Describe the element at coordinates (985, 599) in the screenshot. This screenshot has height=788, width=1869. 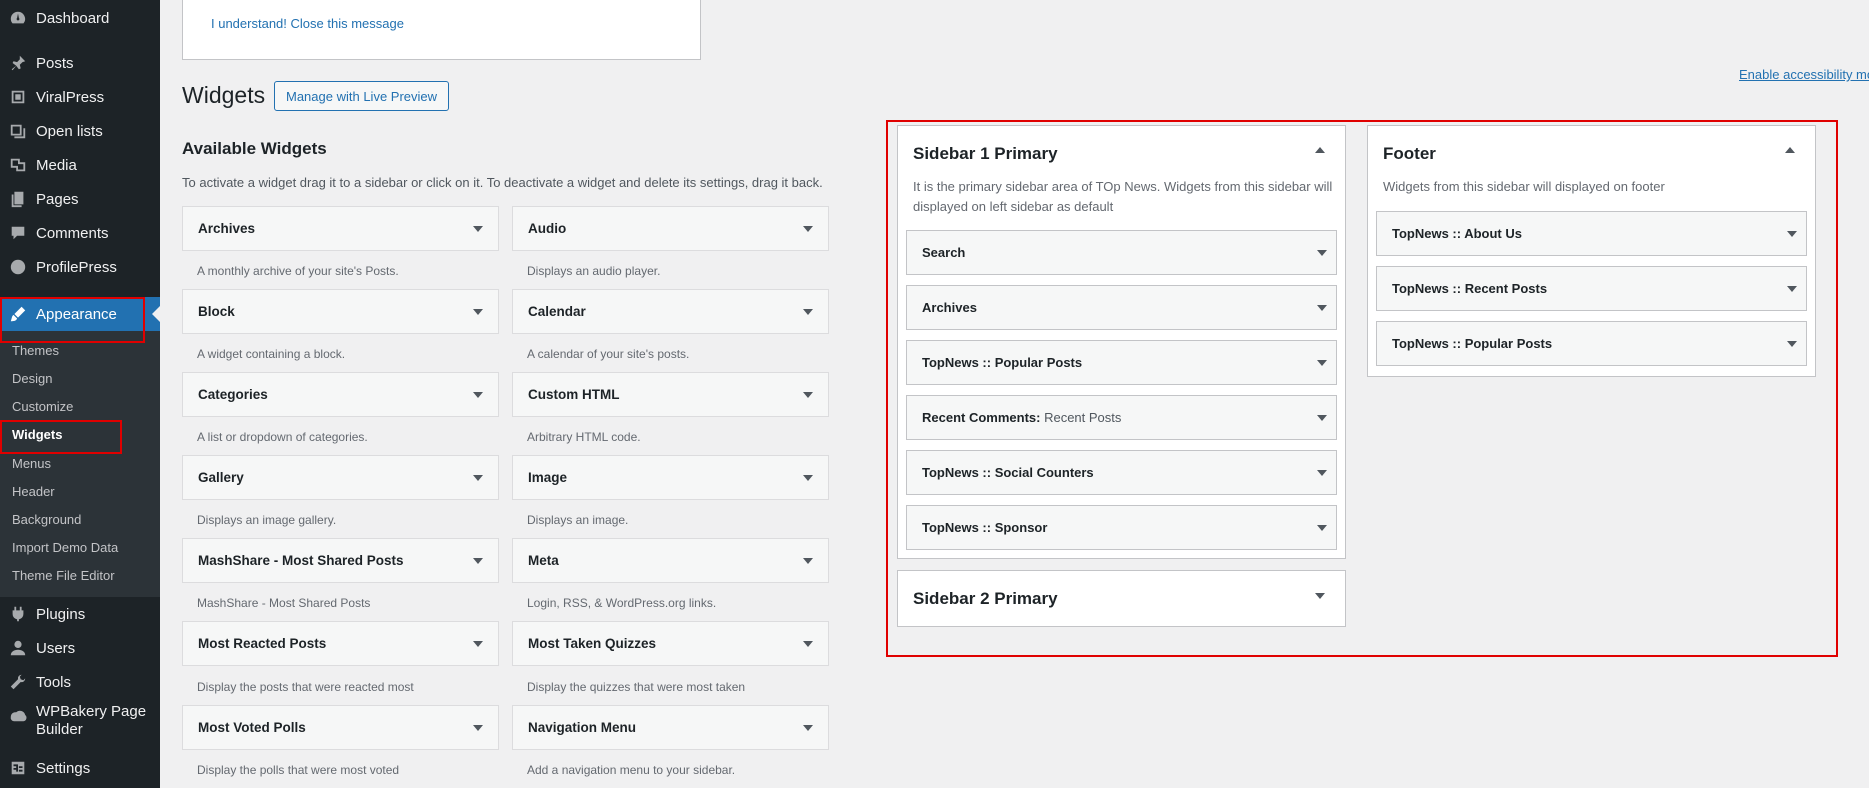
I see `sidebar-title: Sidebar 2 Primary` at that location.